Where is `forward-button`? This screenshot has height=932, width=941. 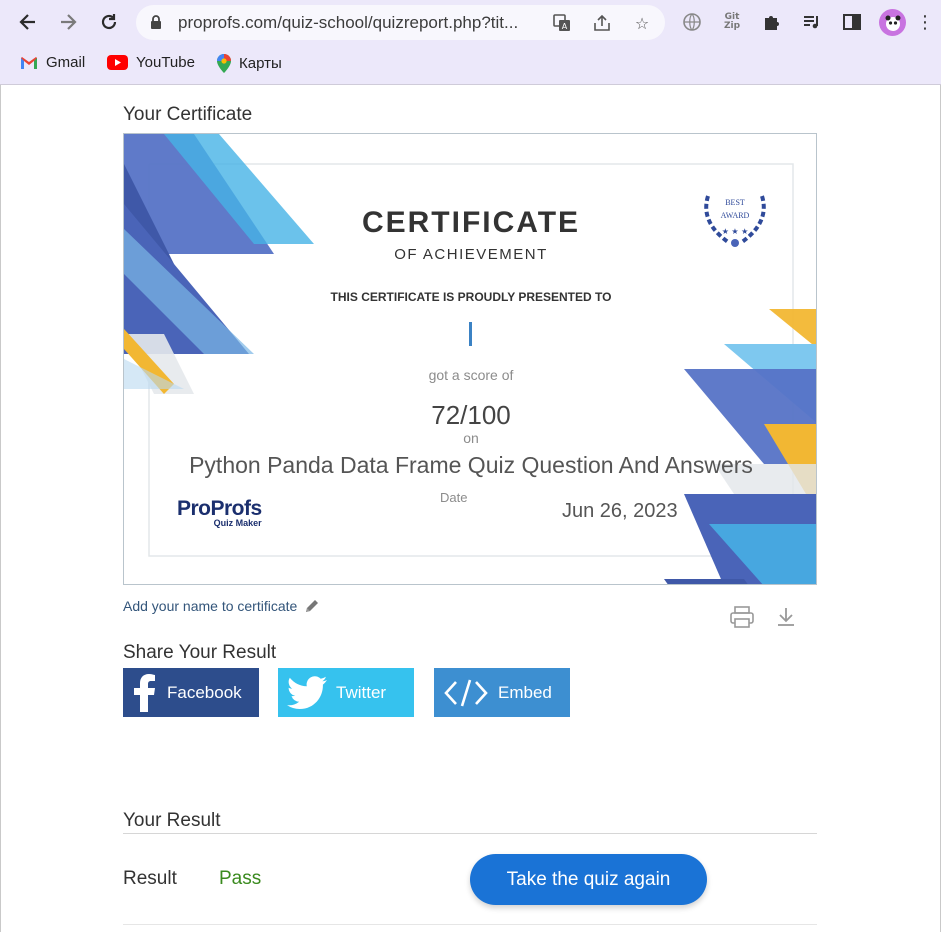
forward-button is located at coordinates (68, 22).